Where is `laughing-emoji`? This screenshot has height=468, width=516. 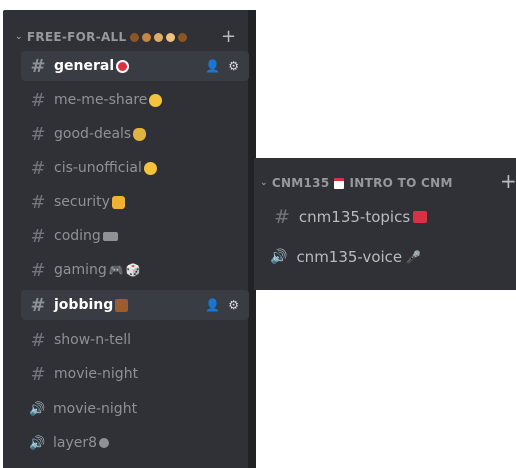
laughing-emoji is located at coordinates (156, 100).